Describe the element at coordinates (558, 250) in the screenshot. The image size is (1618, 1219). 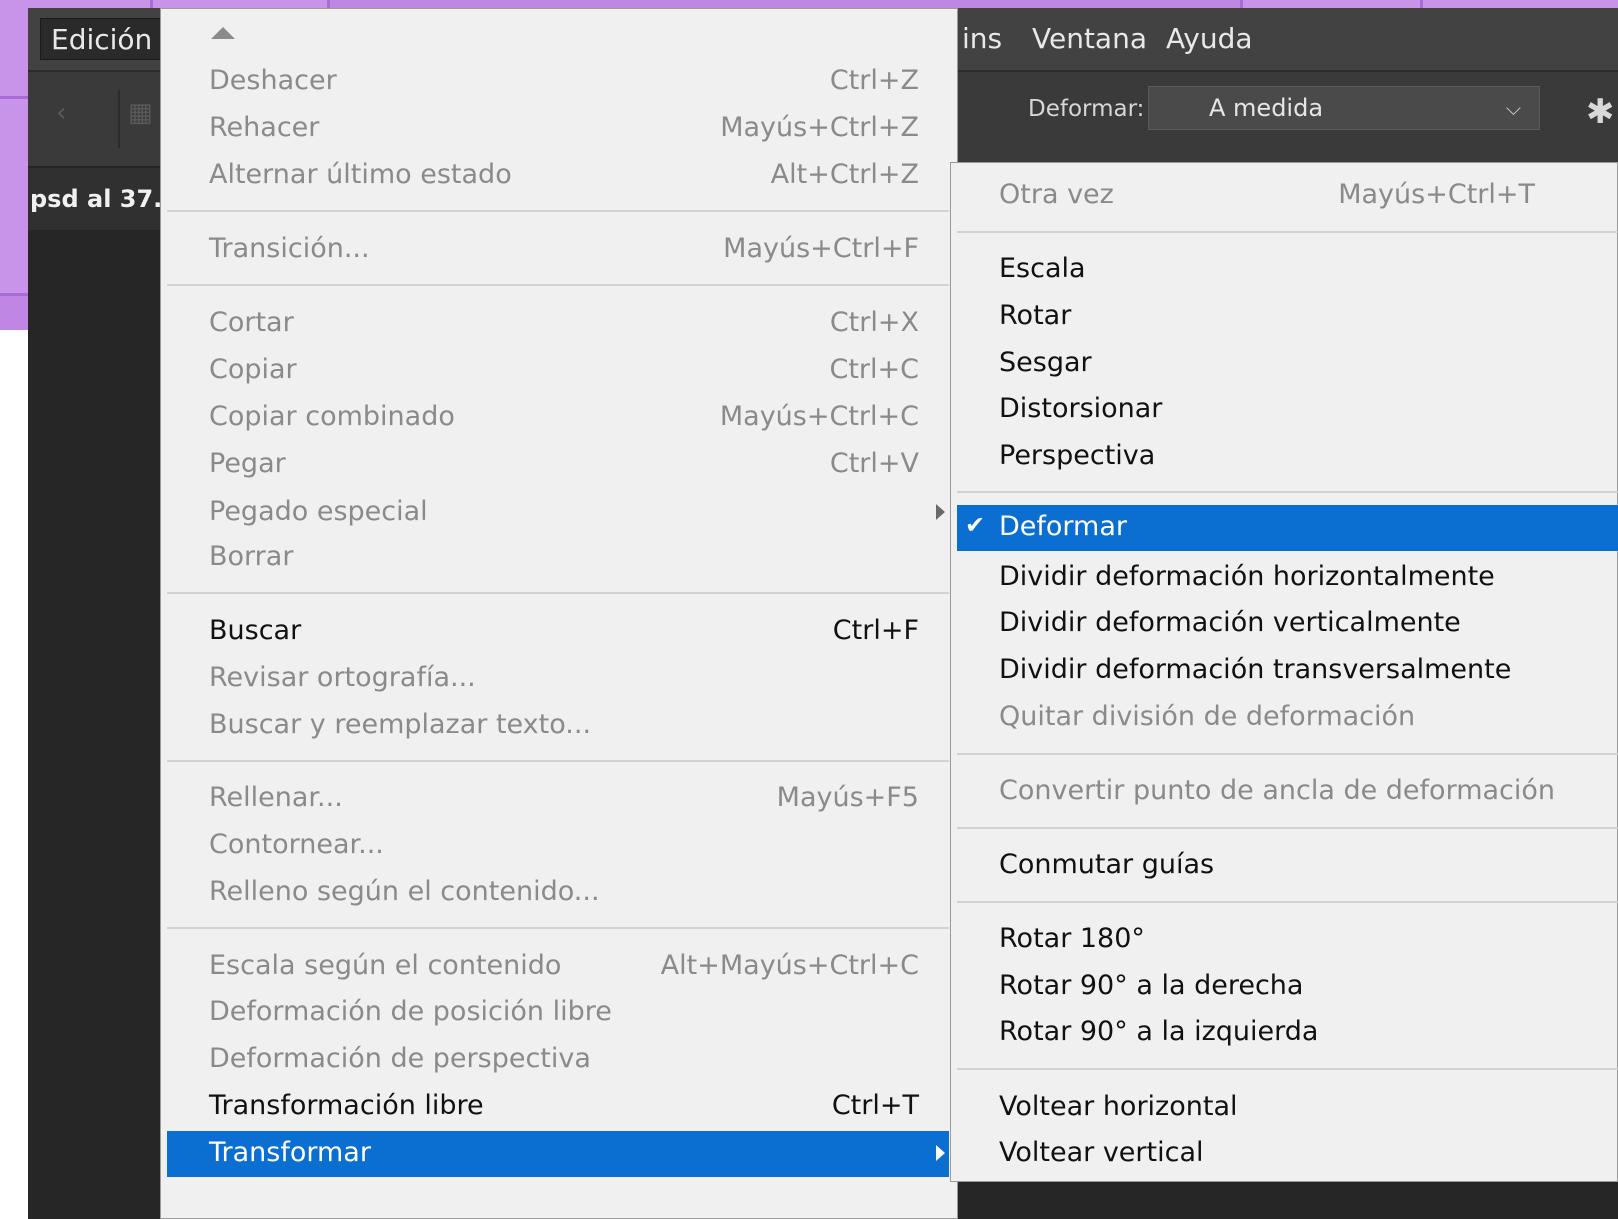
I see `menu-item-fade: Transición... Mayús+Ctrl+F` at that location.